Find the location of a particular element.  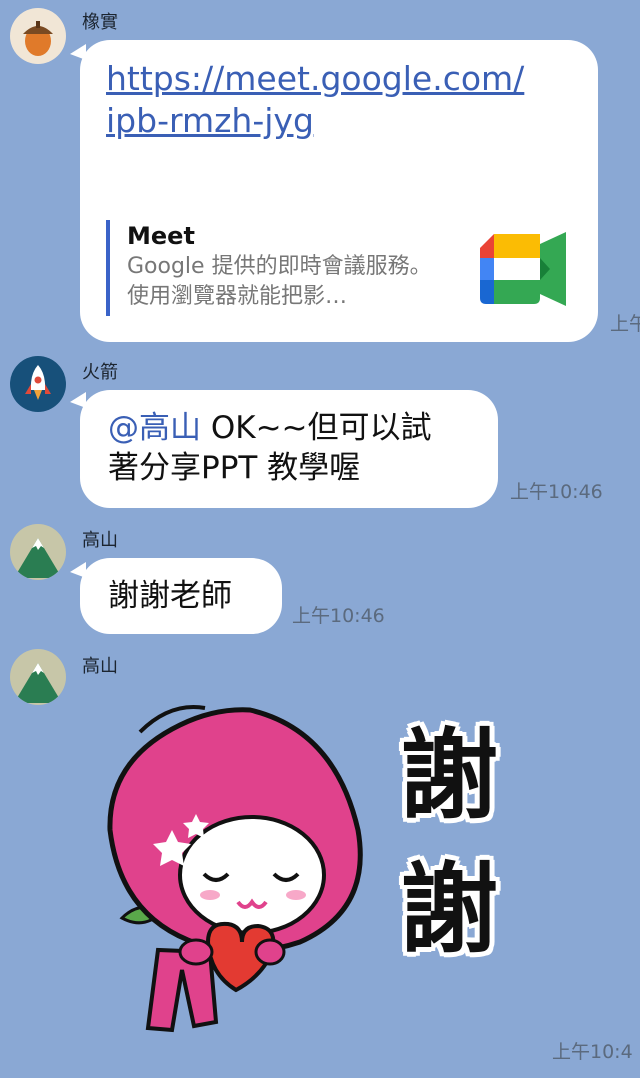

text-message-bubble: 謝謝老師 is located at coordinates (181, 596).